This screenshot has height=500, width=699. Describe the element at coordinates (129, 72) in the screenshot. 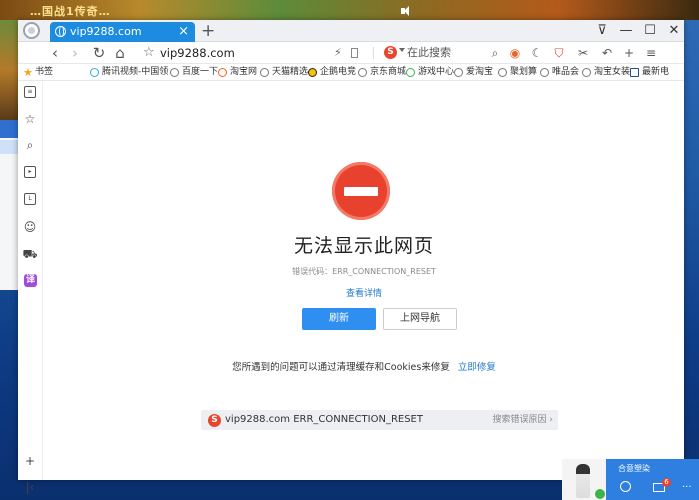

I see `bookmark-item: 腾讯视频-中国领` at that location.